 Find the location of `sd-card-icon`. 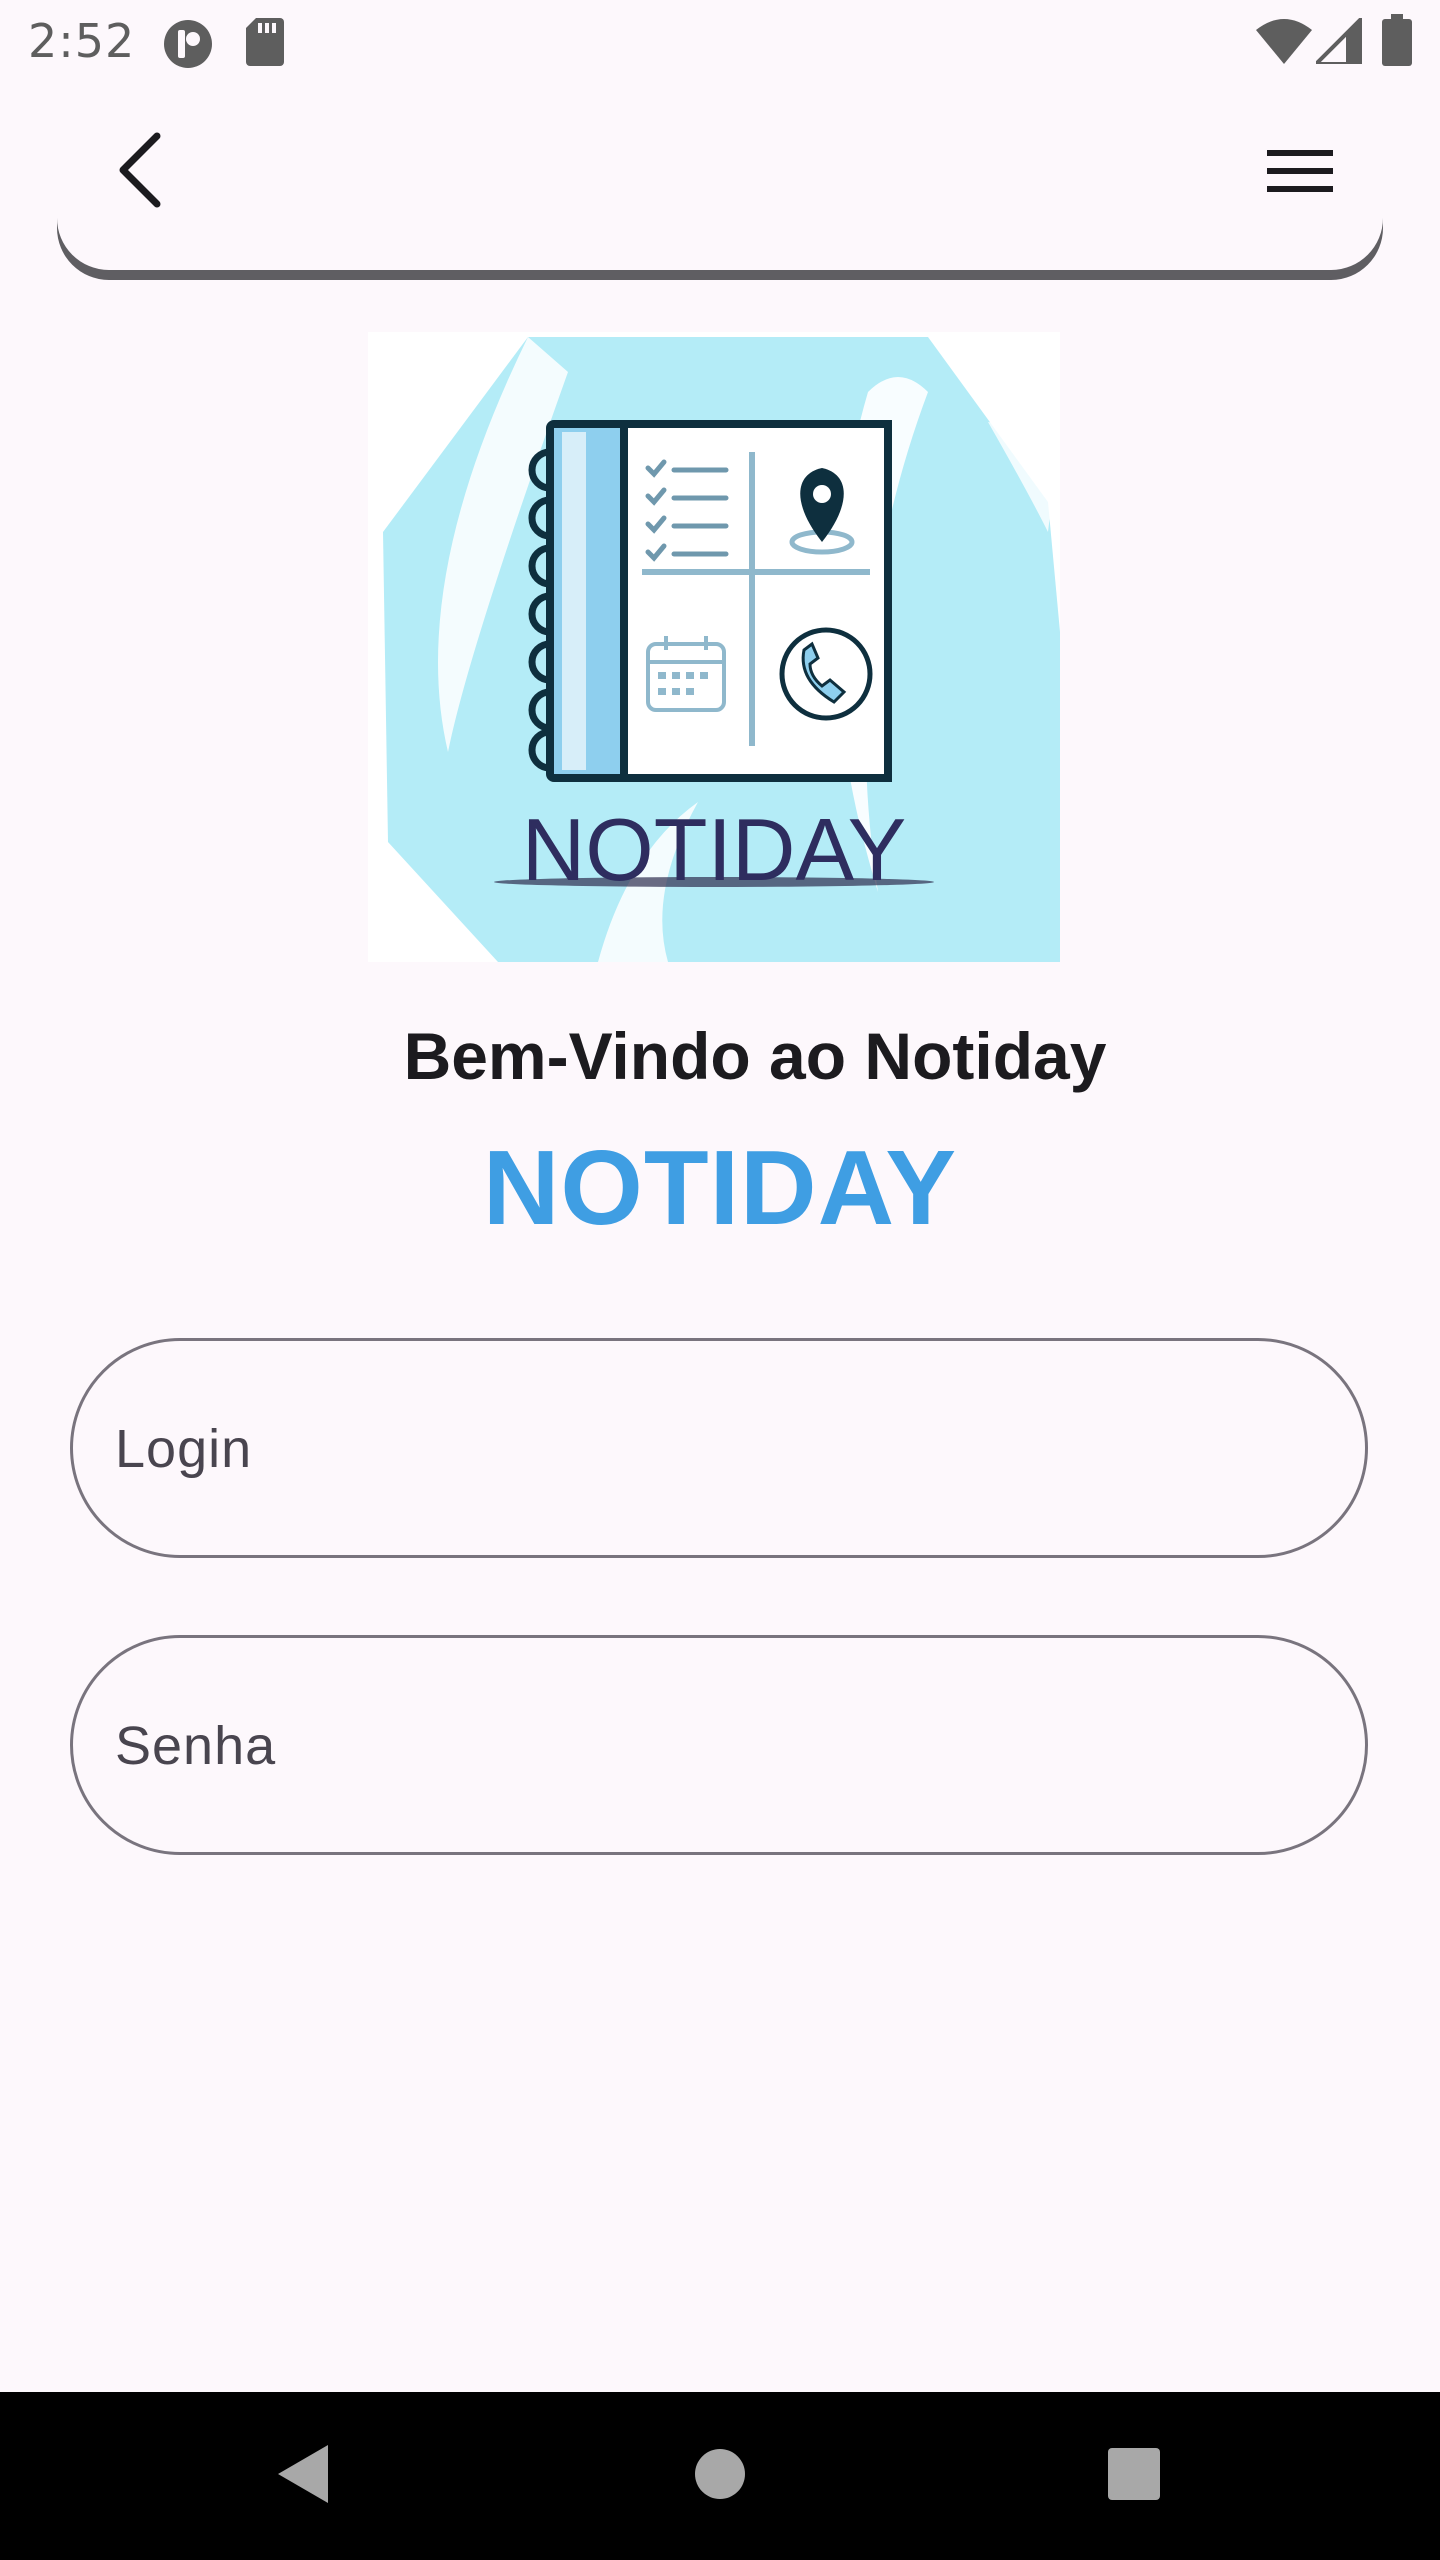

sd-card-icon is located at coordinates (265, 44).